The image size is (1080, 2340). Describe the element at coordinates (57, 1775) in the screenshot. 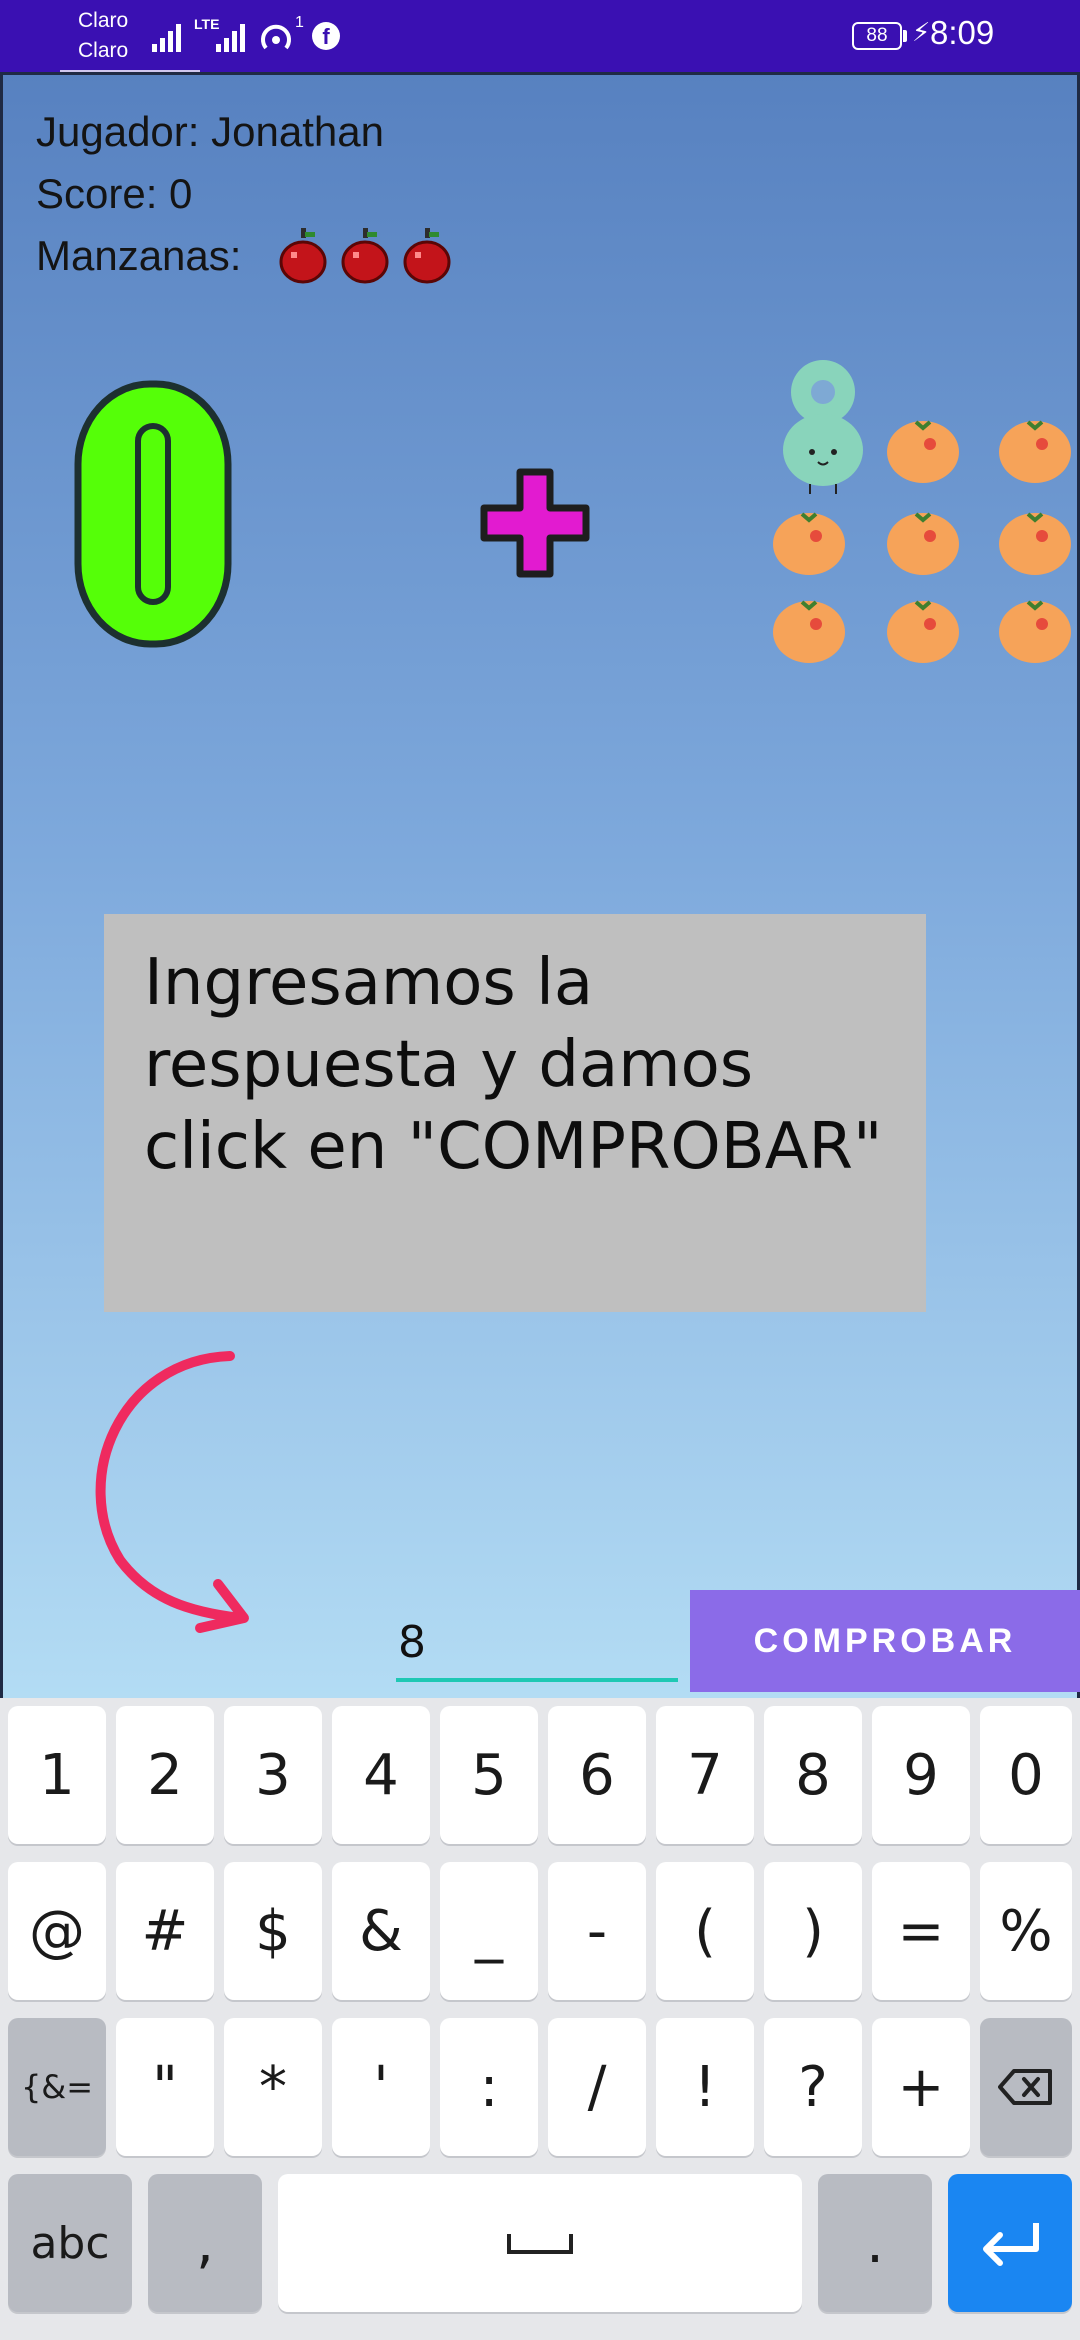

I see `key-1: 1` at that location.